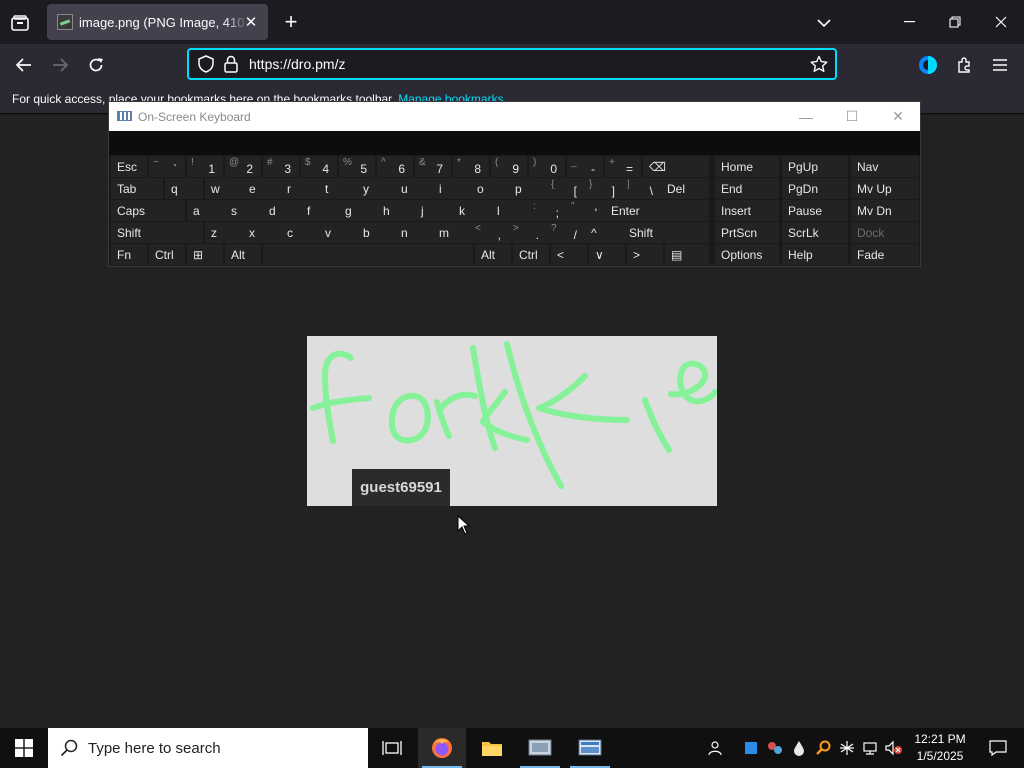 The image size is (1024, 768). What do you see at coordinates (300, 188) in the screenshot?
I see `osk-key-1-4: r` at bounding box center [300, 188].